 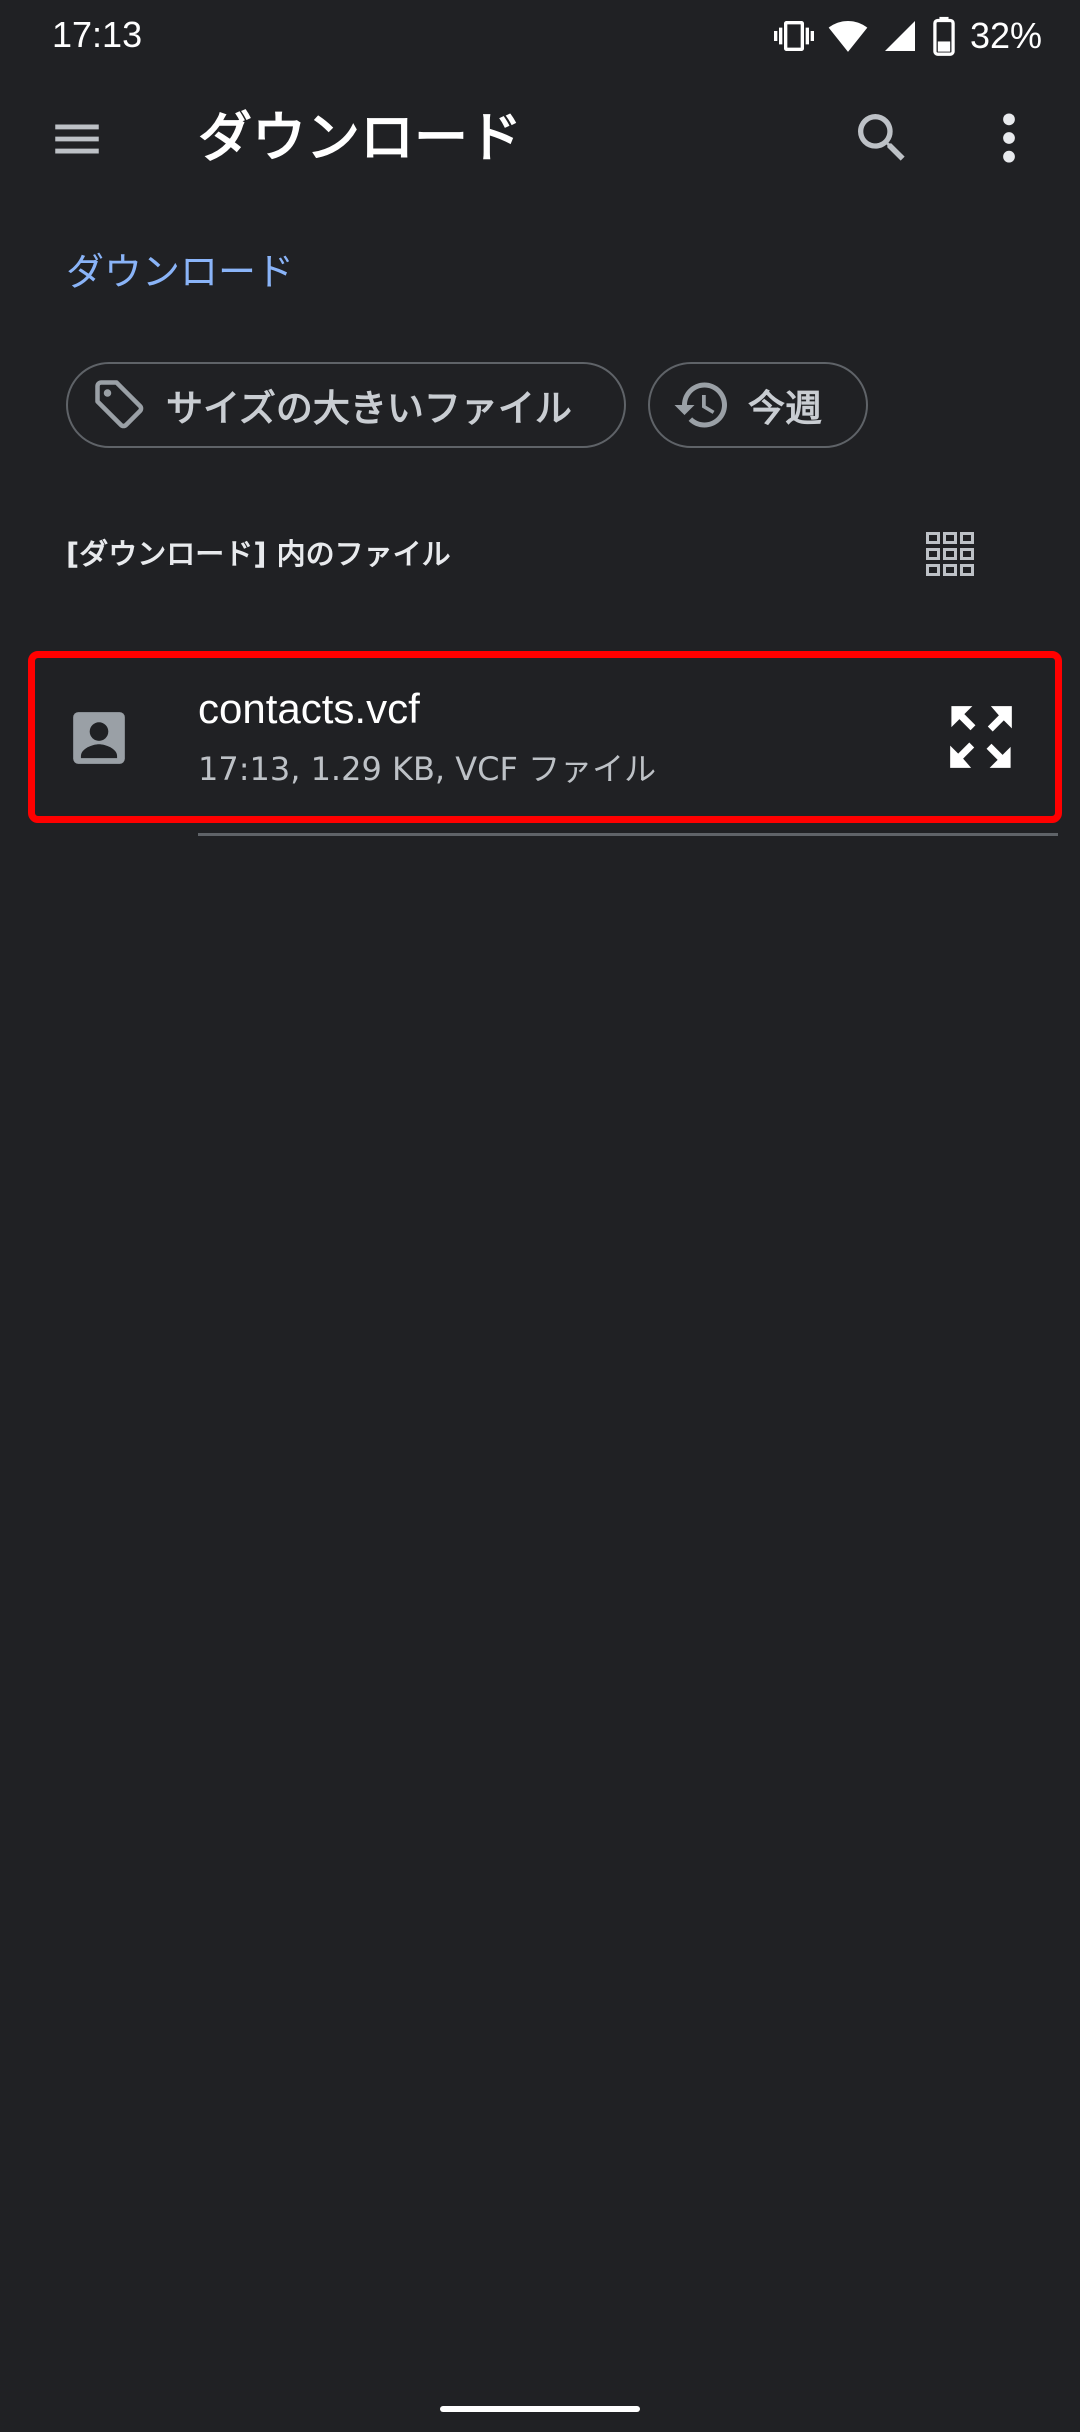 What do you see at coordinates (360, 137) in the screenshot?
I see `page-title: ダウンロード` at bounding box center [360, 137].